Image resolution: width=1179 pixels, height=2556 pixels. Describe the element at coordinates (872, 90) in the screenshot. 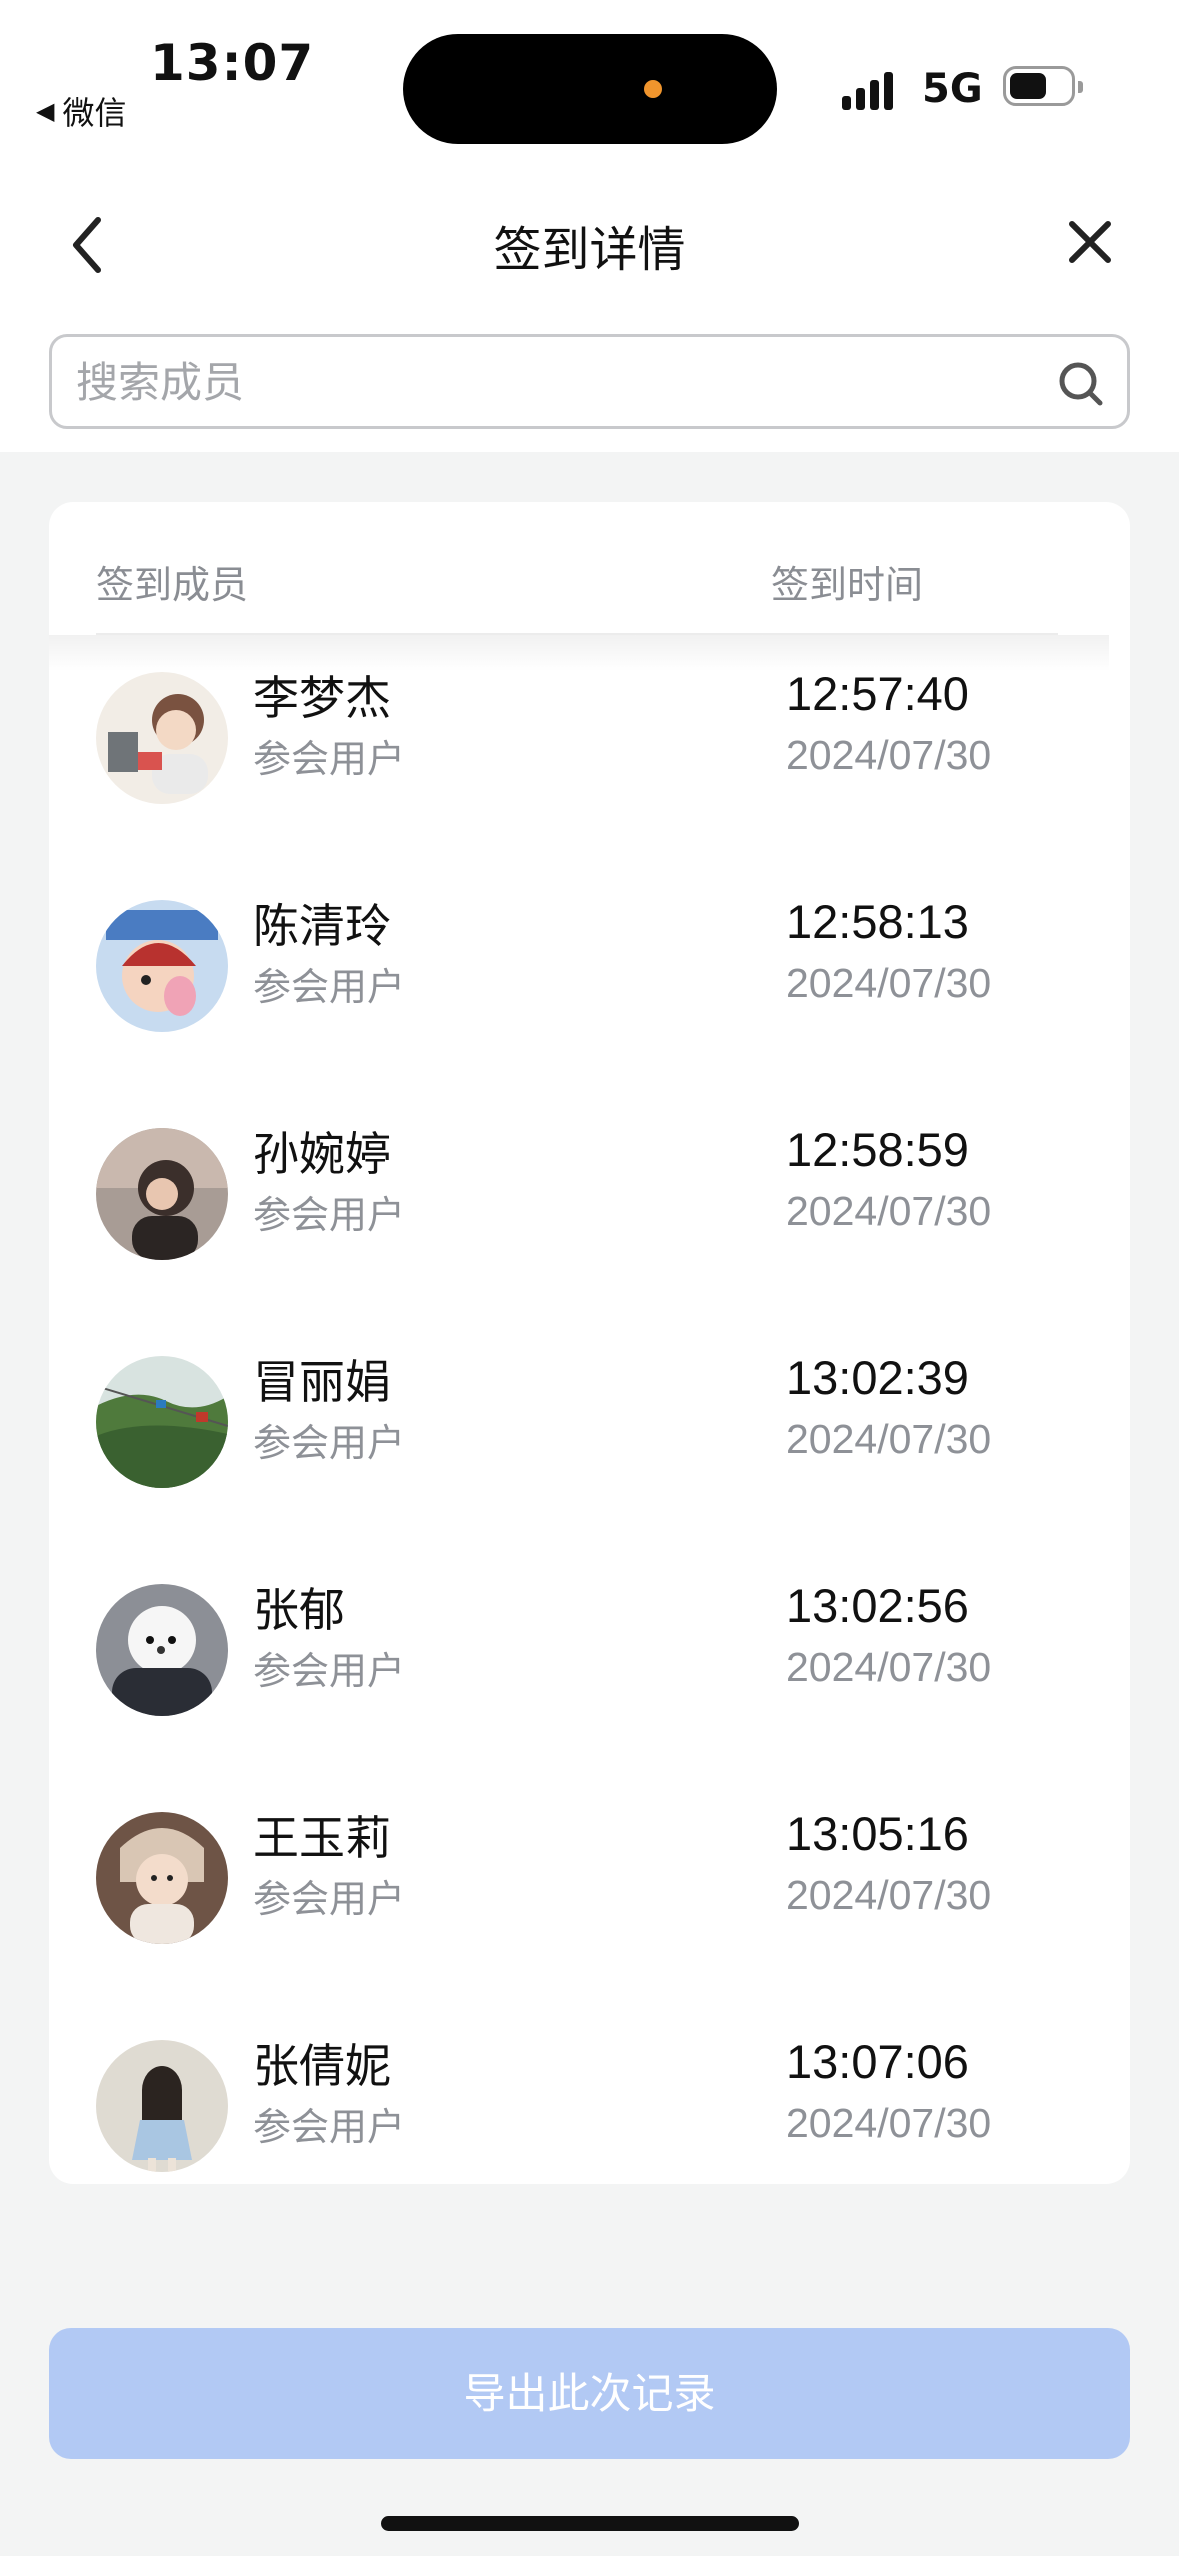

I see `signal-icon` at that location.